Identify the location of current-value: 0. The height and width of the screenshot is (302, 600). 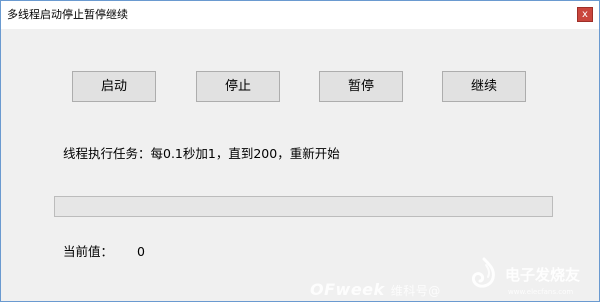
(141, 251).